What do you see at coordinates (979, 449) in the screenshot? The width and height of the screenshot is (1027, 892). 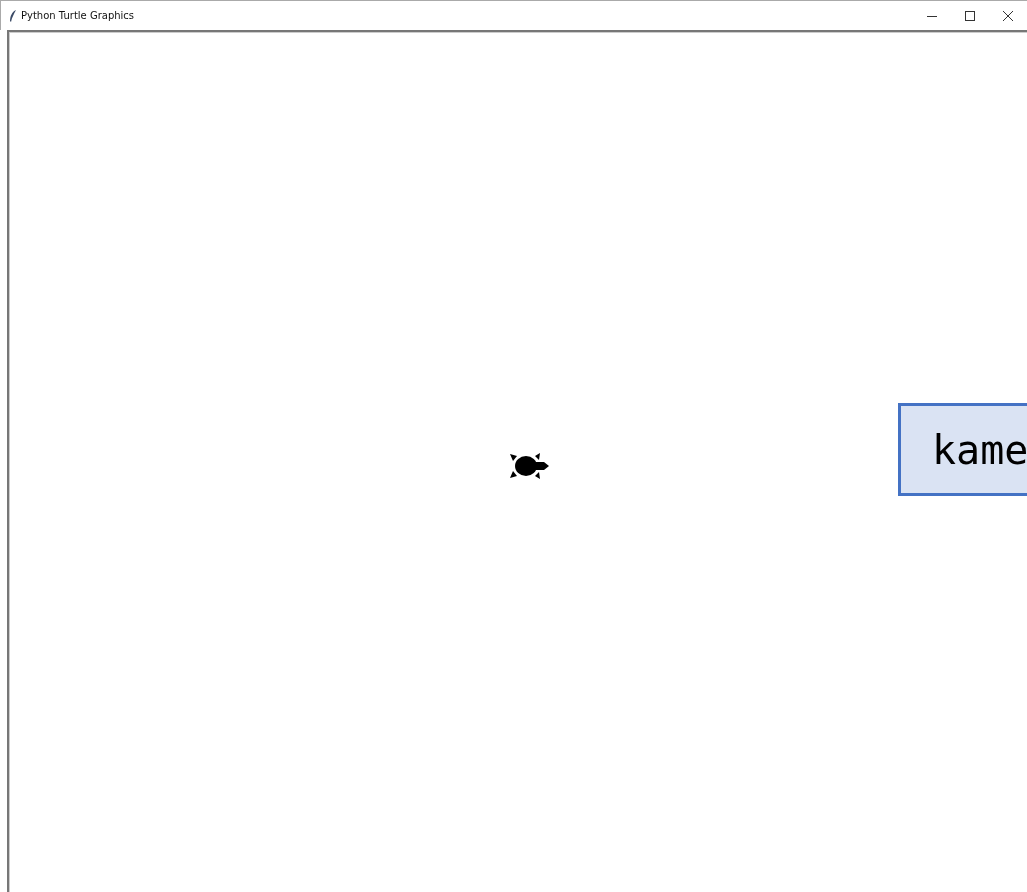 I see `label-text: kame` at bounding box center [979, 449].